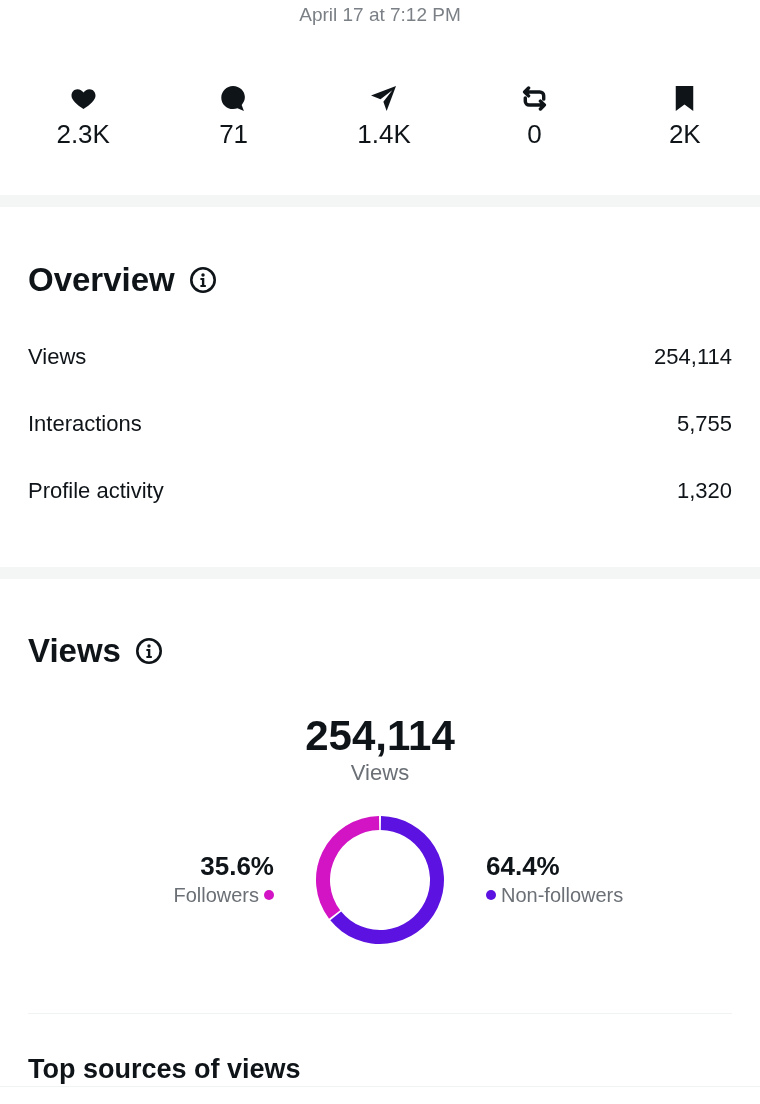  Describe the element at coordinates (704, 490) in the screenshot. I see `metric-value: 1,320` at that location.